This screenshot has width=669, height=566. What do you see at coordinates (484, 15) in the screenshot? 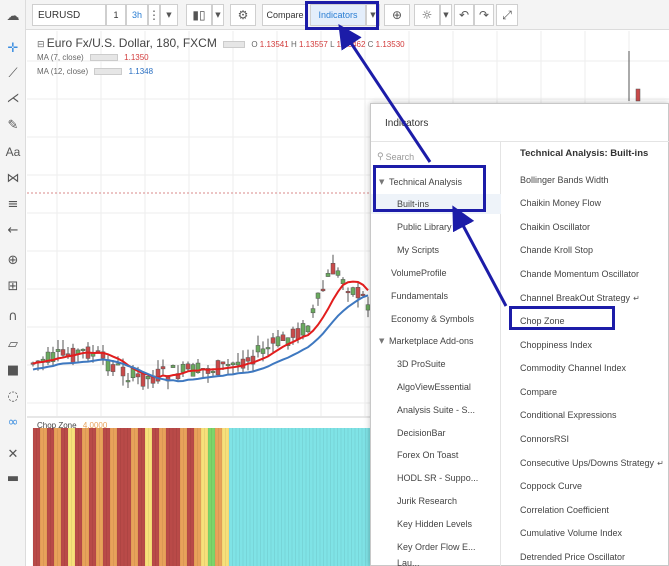
I see `redo-icon: ↷` at bounding box center [484, 15].